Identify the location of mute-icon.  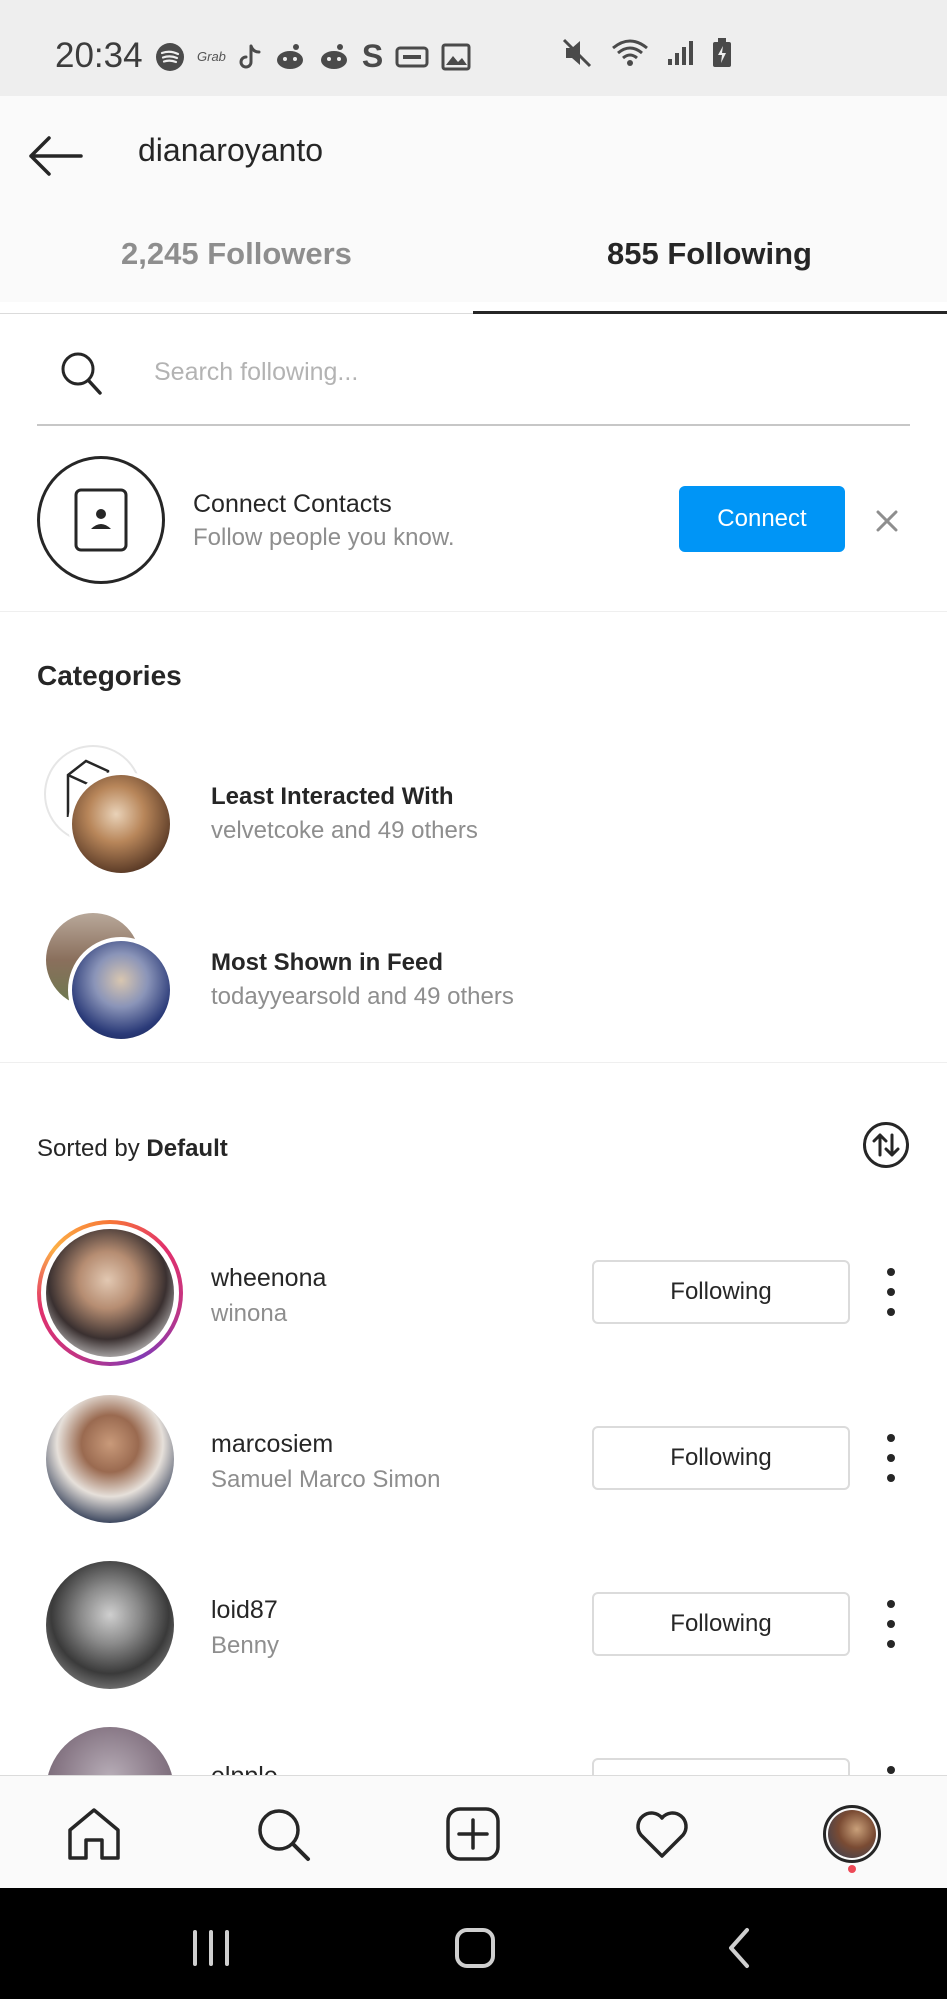
(578, 55).